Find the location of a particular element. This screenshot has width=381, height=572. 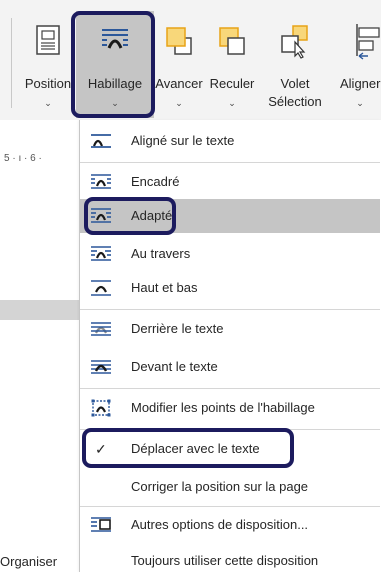

reculer-button: Reculer ⌄ is located at coordinates (232, 60).